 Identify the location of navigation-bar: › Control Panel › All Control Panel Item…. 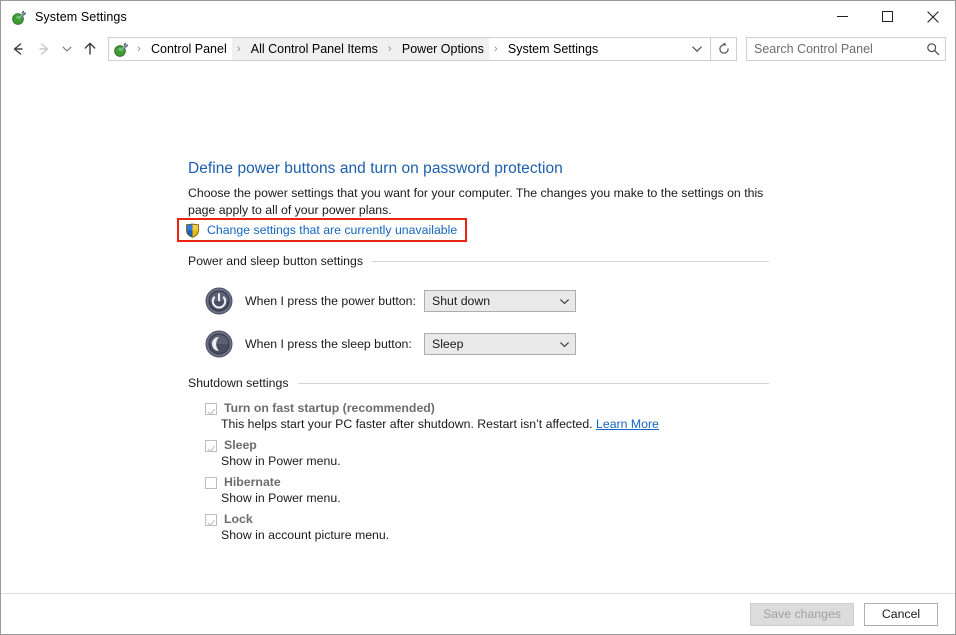
(478, 49).